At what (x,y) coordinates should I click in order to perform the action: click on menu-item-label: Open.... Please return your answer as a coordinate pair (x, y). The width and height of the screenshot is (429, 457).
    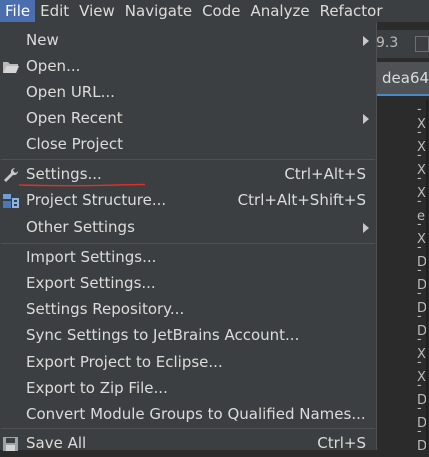
    Looking at the image, I should click on (53, 66).